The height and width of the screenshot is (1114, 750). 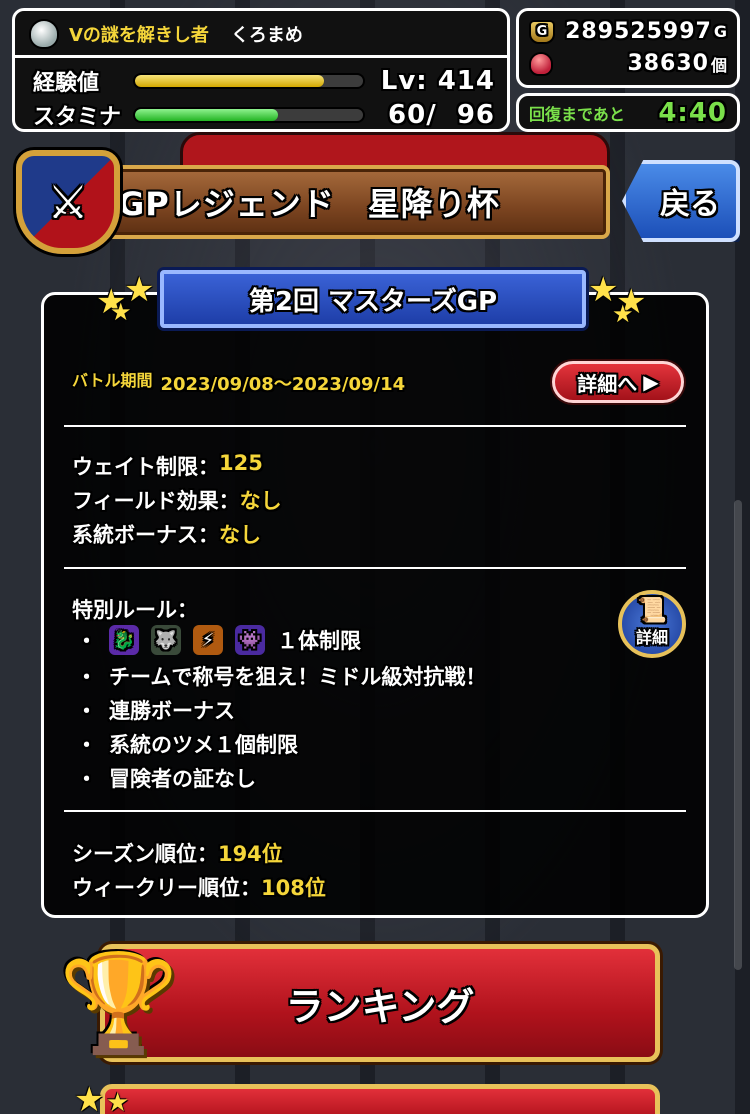 I want to click on recovery-time: 4:40, so click(x=692, y=112).